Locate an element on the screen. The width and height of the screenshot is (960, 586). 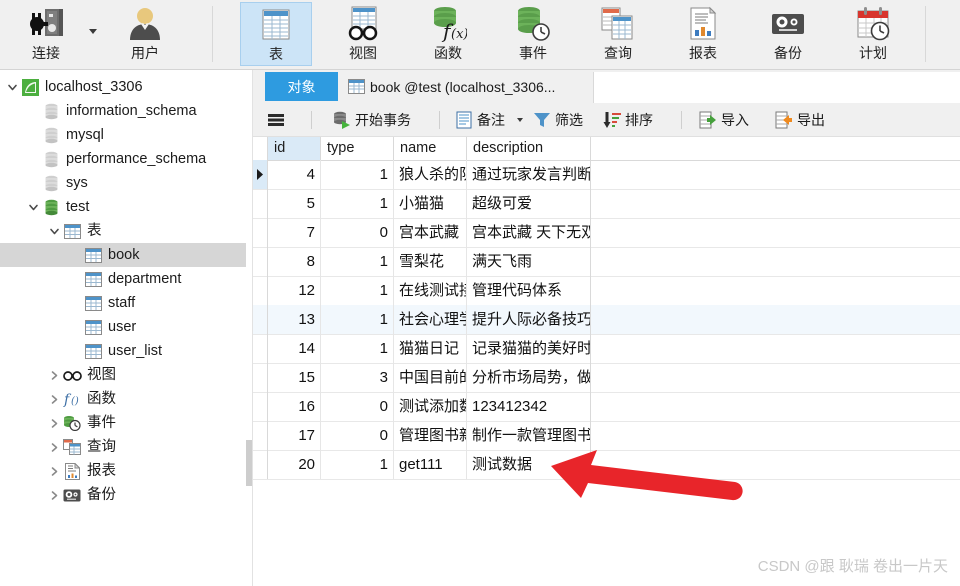
sidebar-item-user_list: user_list is located at coordinates (123, 351).